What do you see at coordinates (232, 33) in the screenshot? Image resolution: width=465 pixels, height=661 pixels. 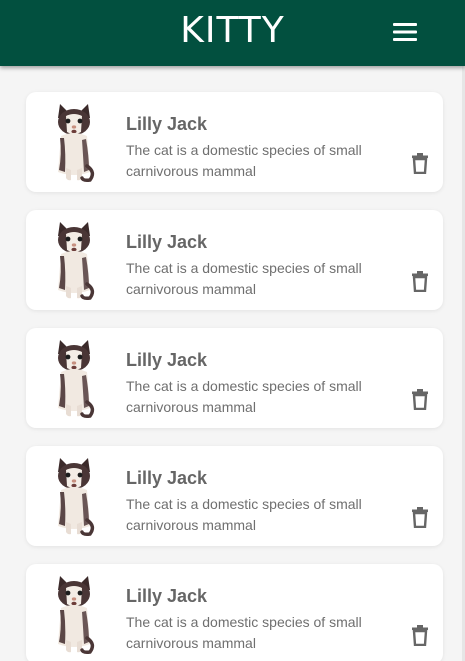 I see `app-bar: KITTY` at bounding box center [232, 33].